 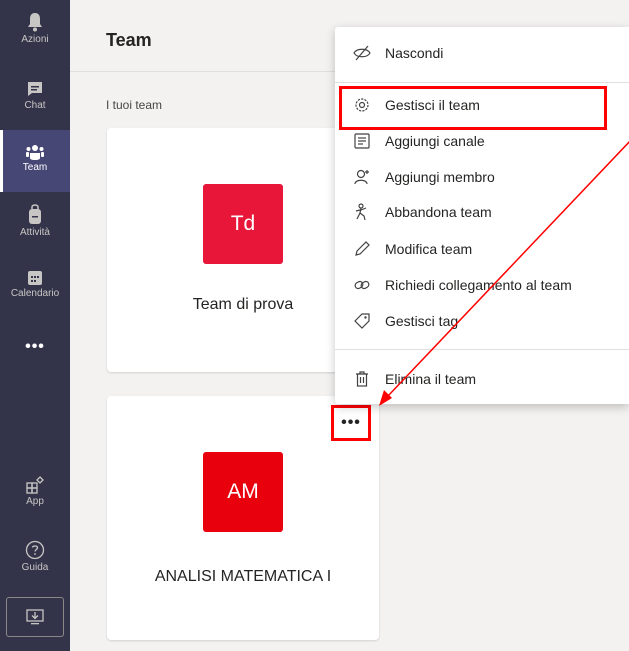 I want to click on rail-item-chat: Chat, so click(x=35, y=95).